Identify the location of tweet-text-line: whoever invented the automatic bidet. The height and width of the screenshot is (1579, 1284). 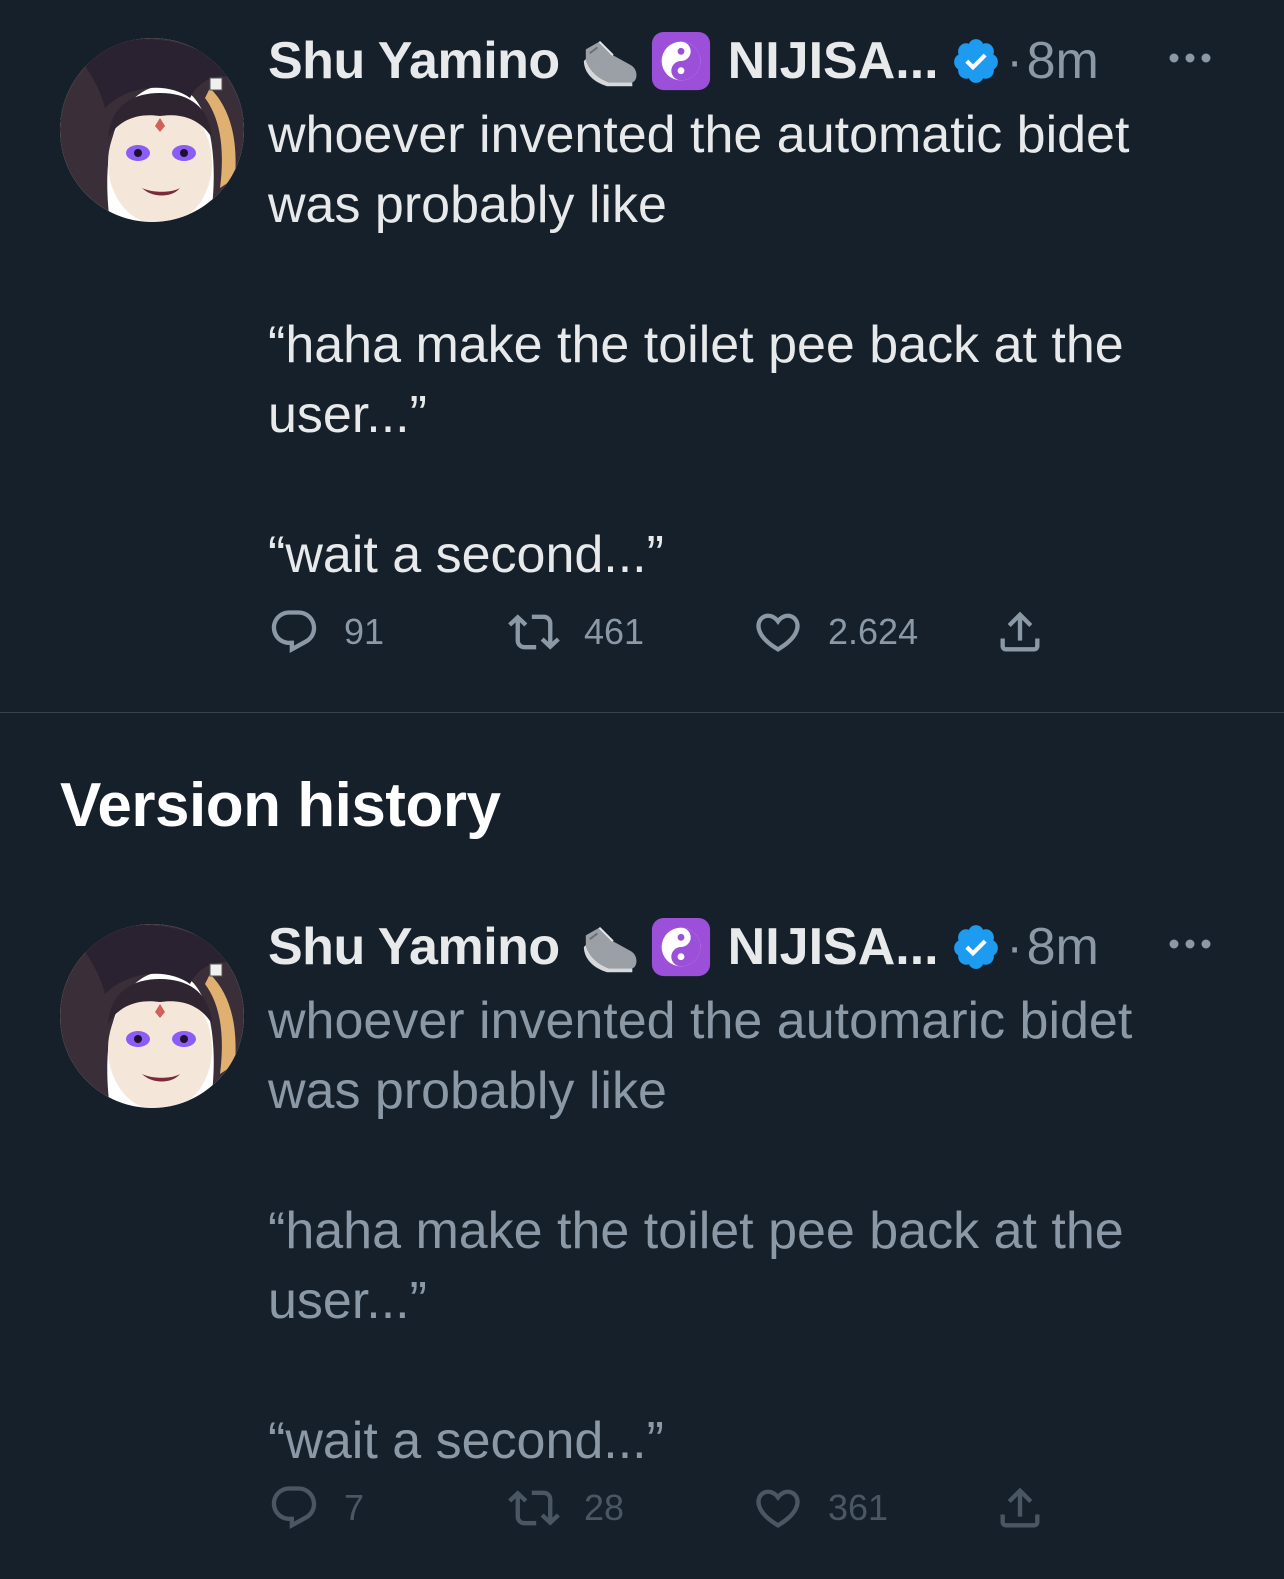
(699, 135).